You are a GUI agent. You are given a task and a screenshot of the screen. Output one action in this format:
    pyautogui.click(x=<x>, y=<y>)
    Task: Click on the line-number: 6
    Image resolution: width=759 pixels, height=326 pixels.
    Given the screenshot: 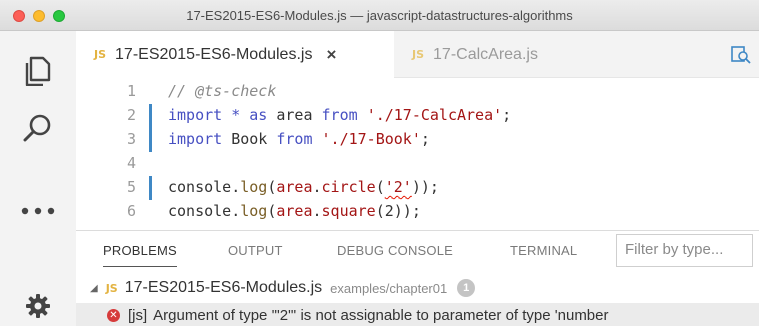 What is the action you would take?
    pyautogui.click(x=131, y=211)
    